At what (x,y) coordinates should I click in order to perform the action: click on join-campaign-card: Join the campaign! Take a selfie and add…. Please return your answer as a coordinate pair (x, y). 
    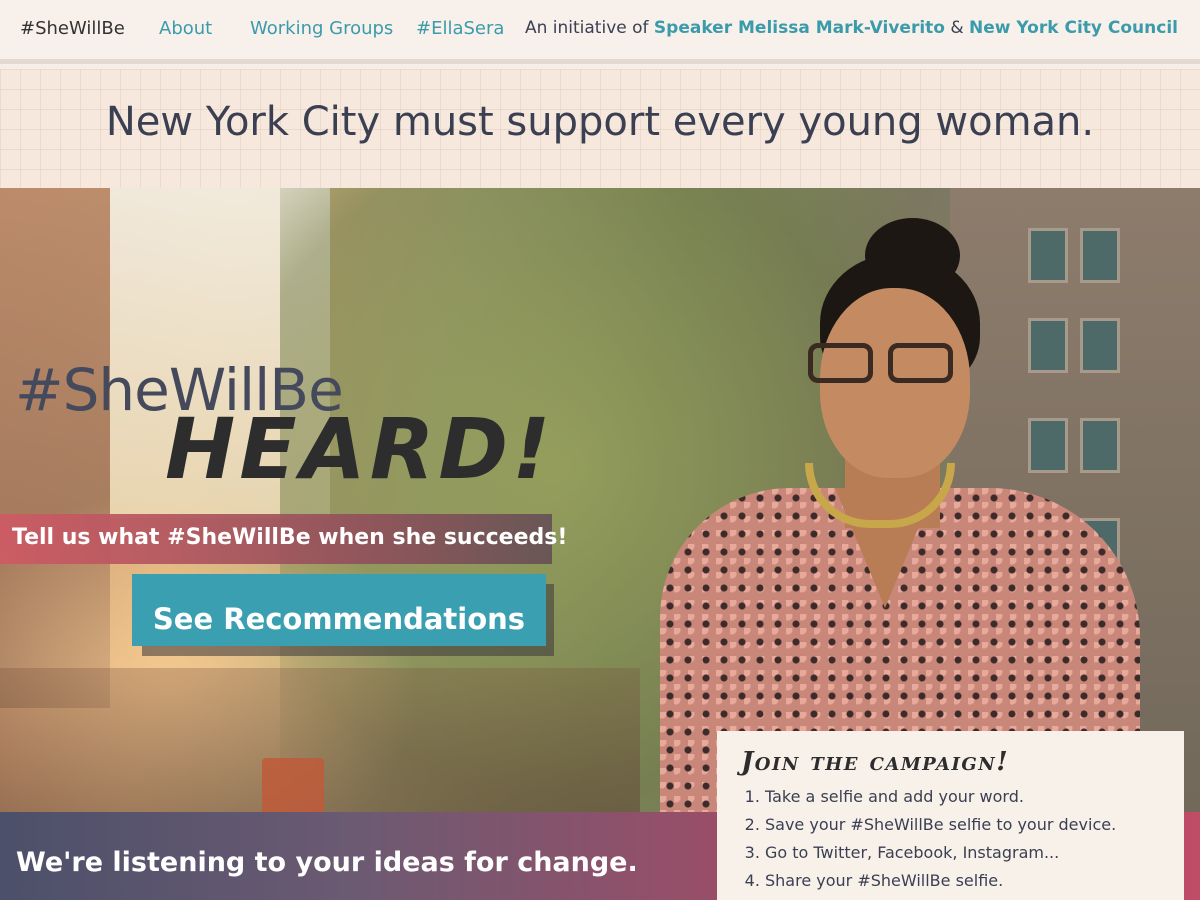
    Looking at the image, I should click on (950, 815).